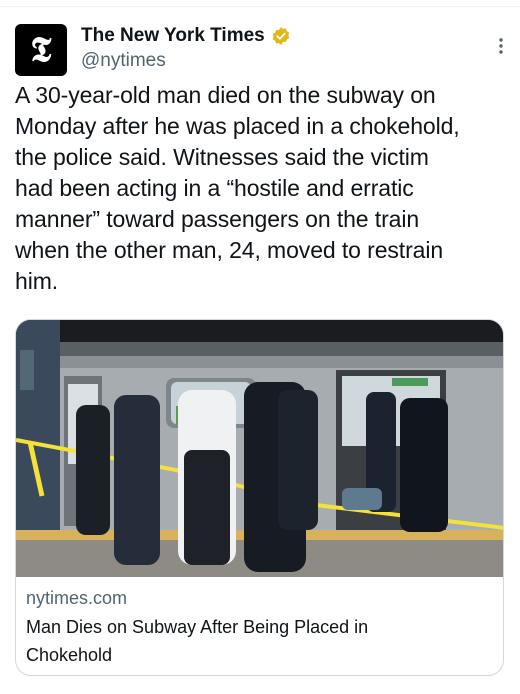 Image resolution: width=520 pixels, height=694 pixels. I want to click on verified-badge-icon, so click(281, 36).